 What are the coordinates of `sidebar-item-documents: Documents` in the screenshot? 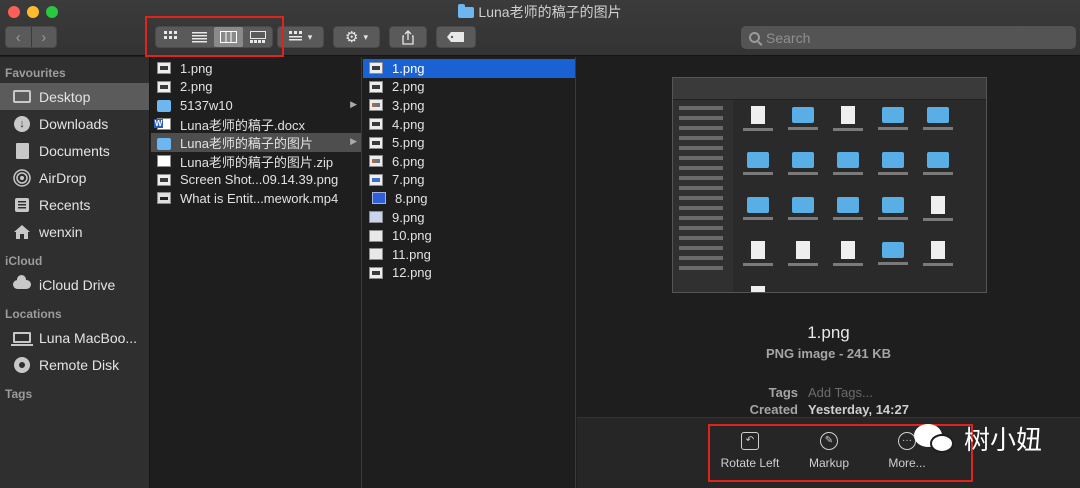 It's located at (74, 150).